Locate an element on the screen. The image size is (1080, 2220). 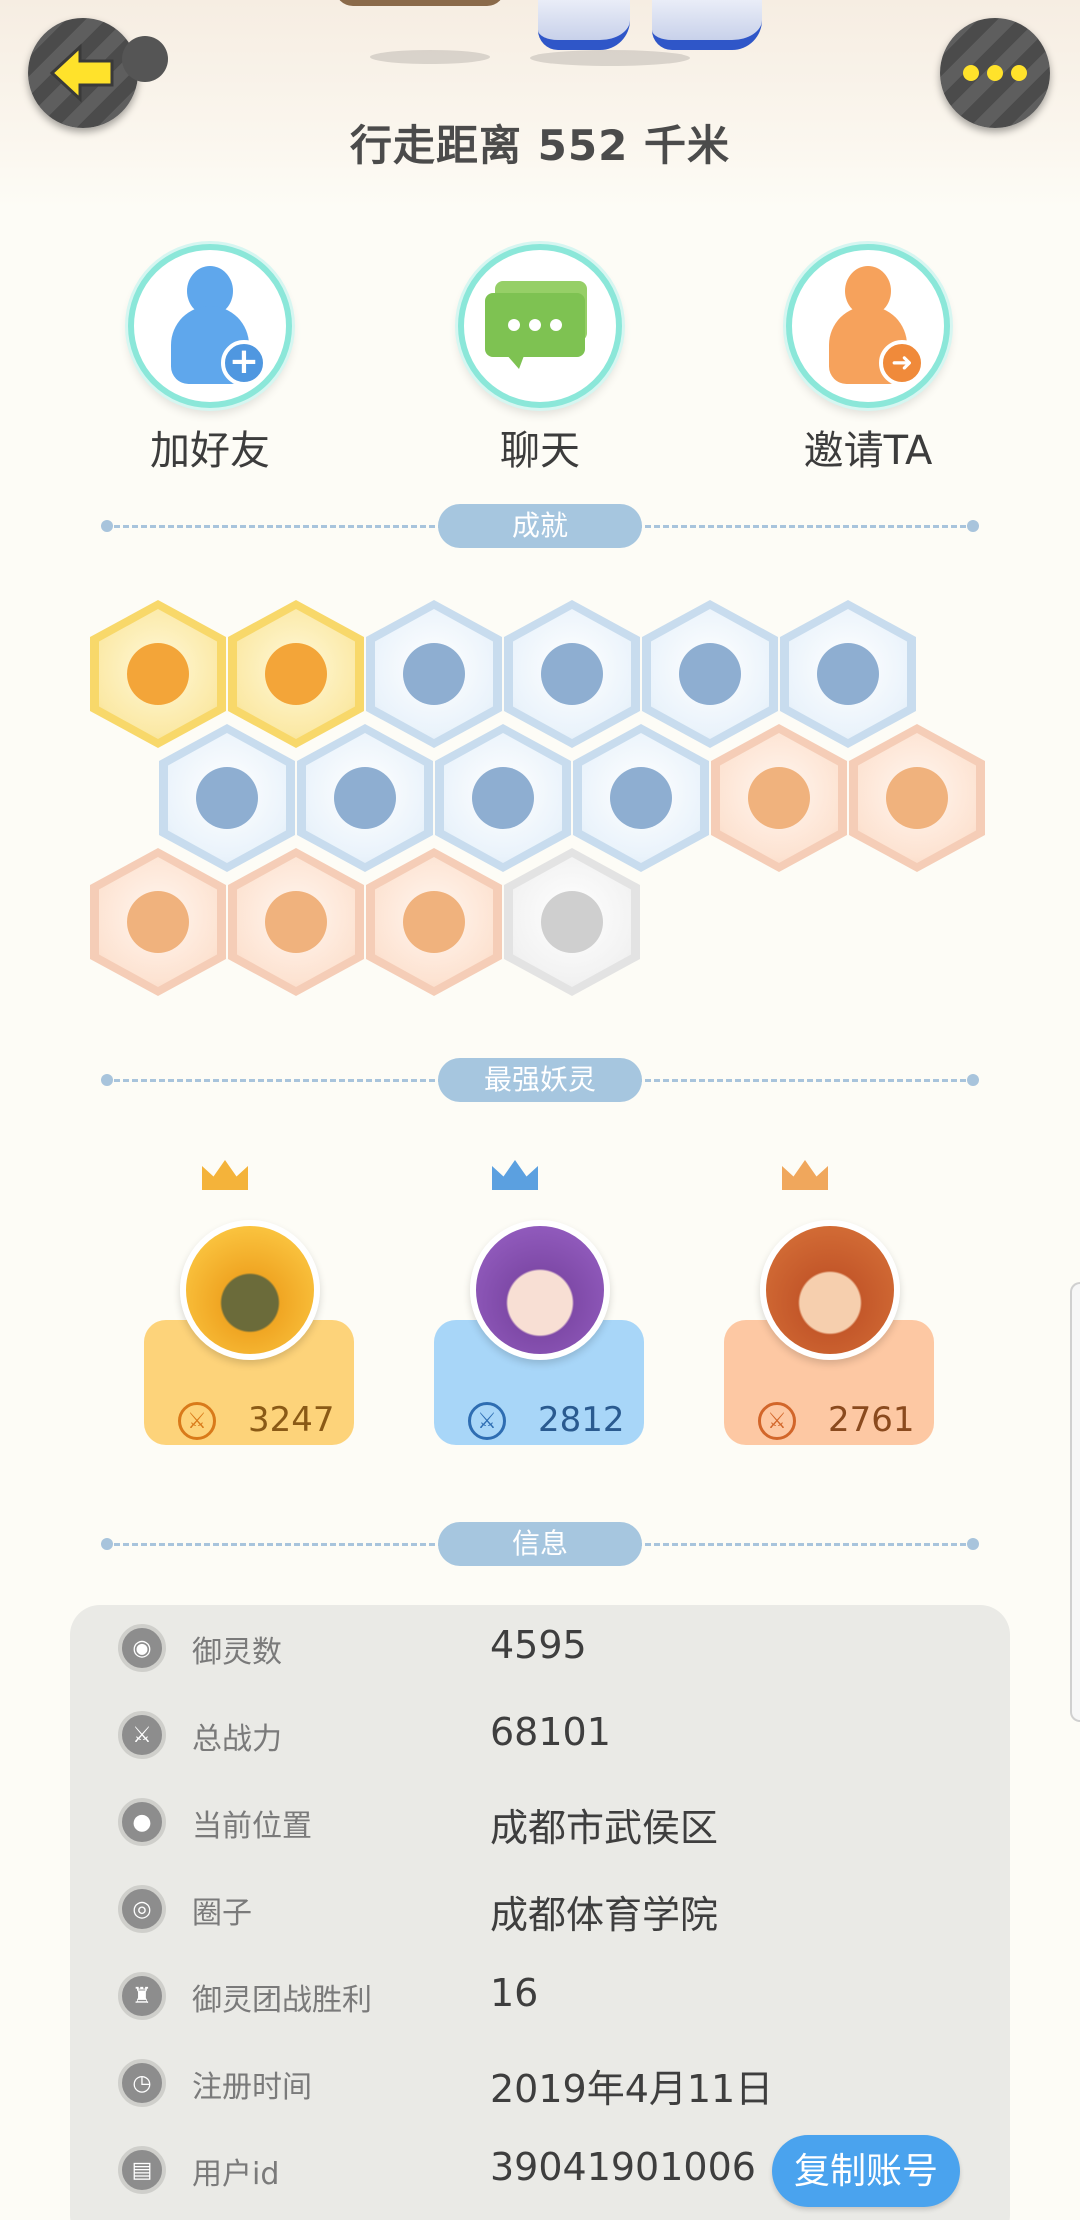
info-row-circle: ◎ 圈子 成都体育学院 is located at coordinates (540, 1909).